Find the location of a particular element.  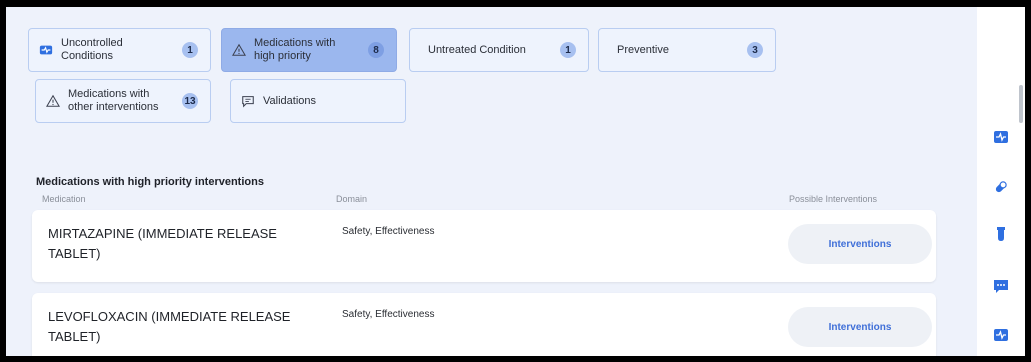

chip-label: Medications with high priority is located at coordinates (295, 49).